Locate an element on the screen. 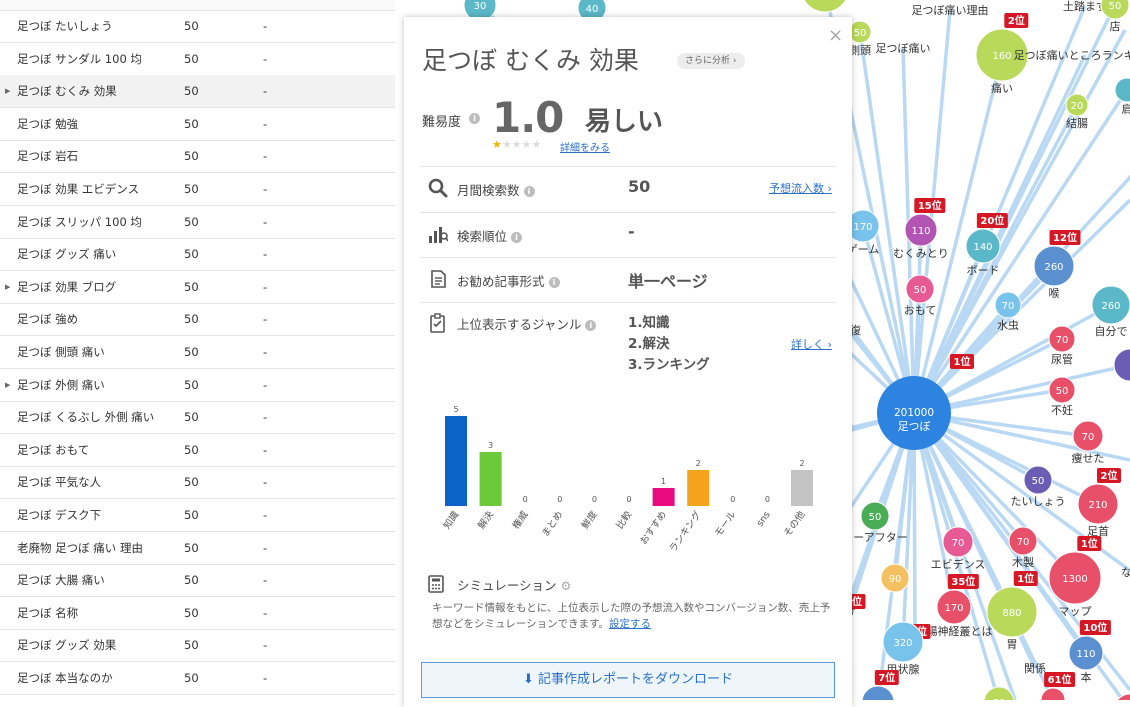 The width and height of the screenshot is (1130, 707). graph-node-label: 不妊 is located at coordinates (1062, 410).